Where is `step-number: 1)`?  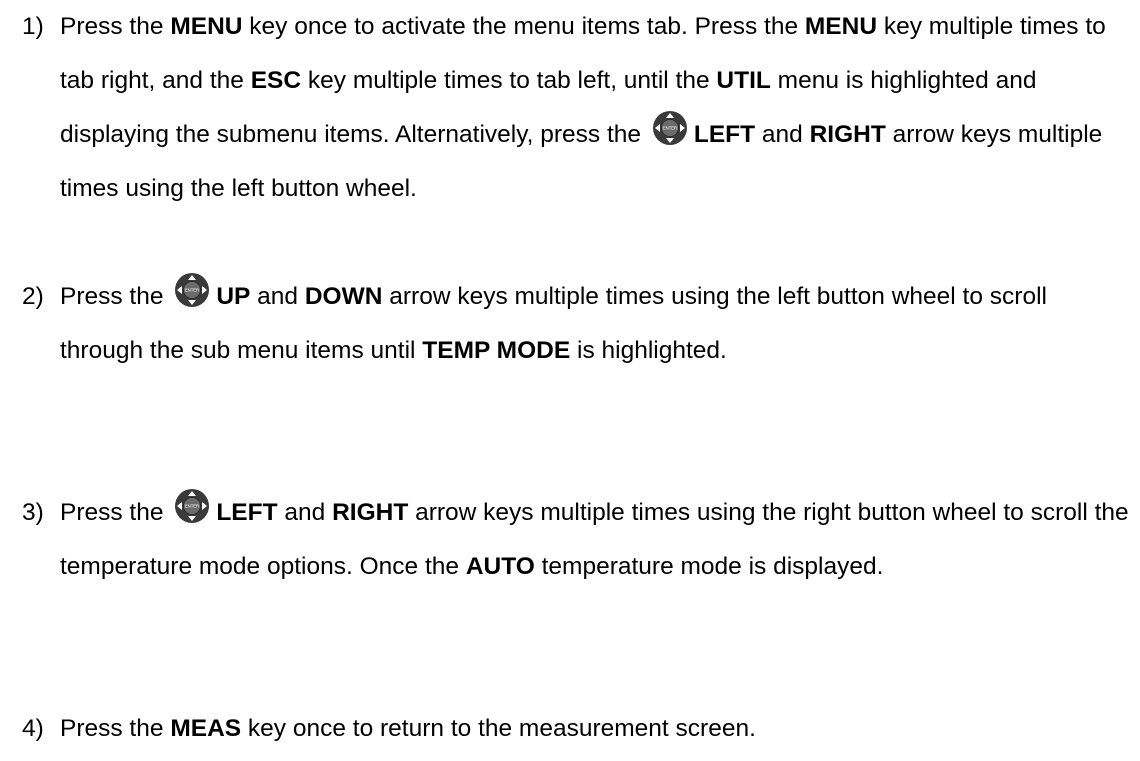 step-number: 1) is located at coordinates (33, 26).